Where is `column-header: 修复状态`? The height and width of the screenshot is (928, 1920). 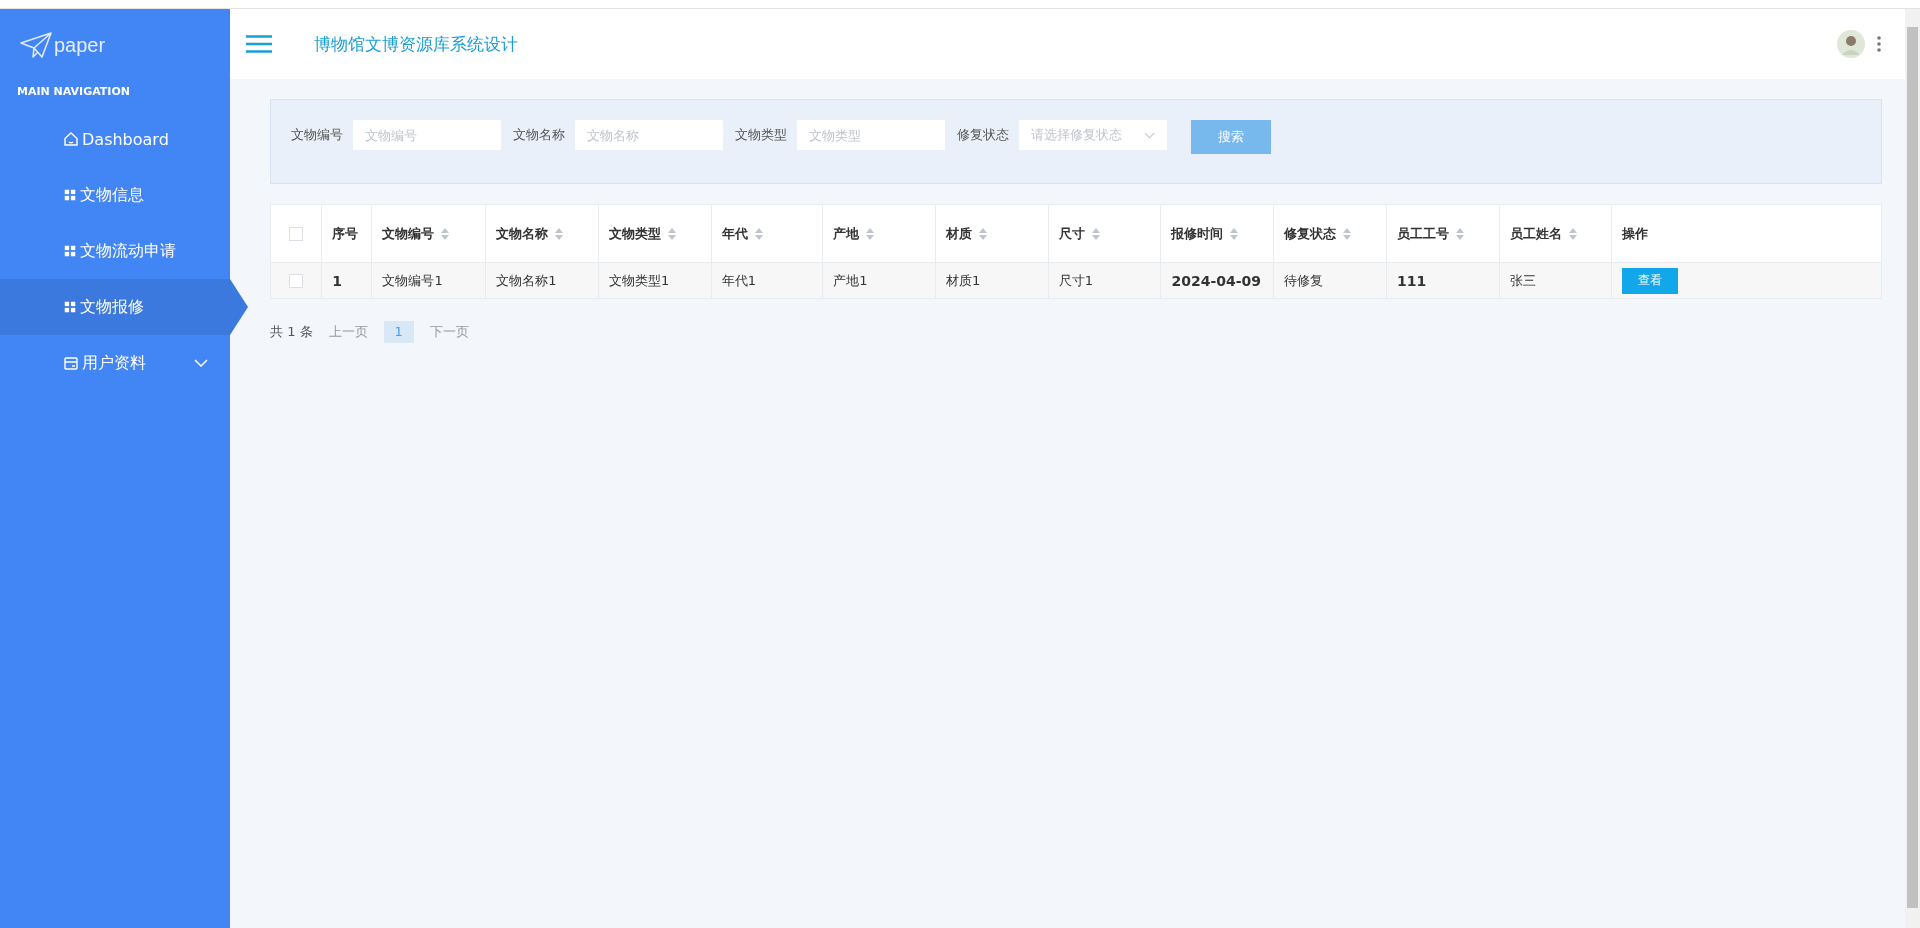
column-header: 修复状态 is located at coordinates (1310, 233).